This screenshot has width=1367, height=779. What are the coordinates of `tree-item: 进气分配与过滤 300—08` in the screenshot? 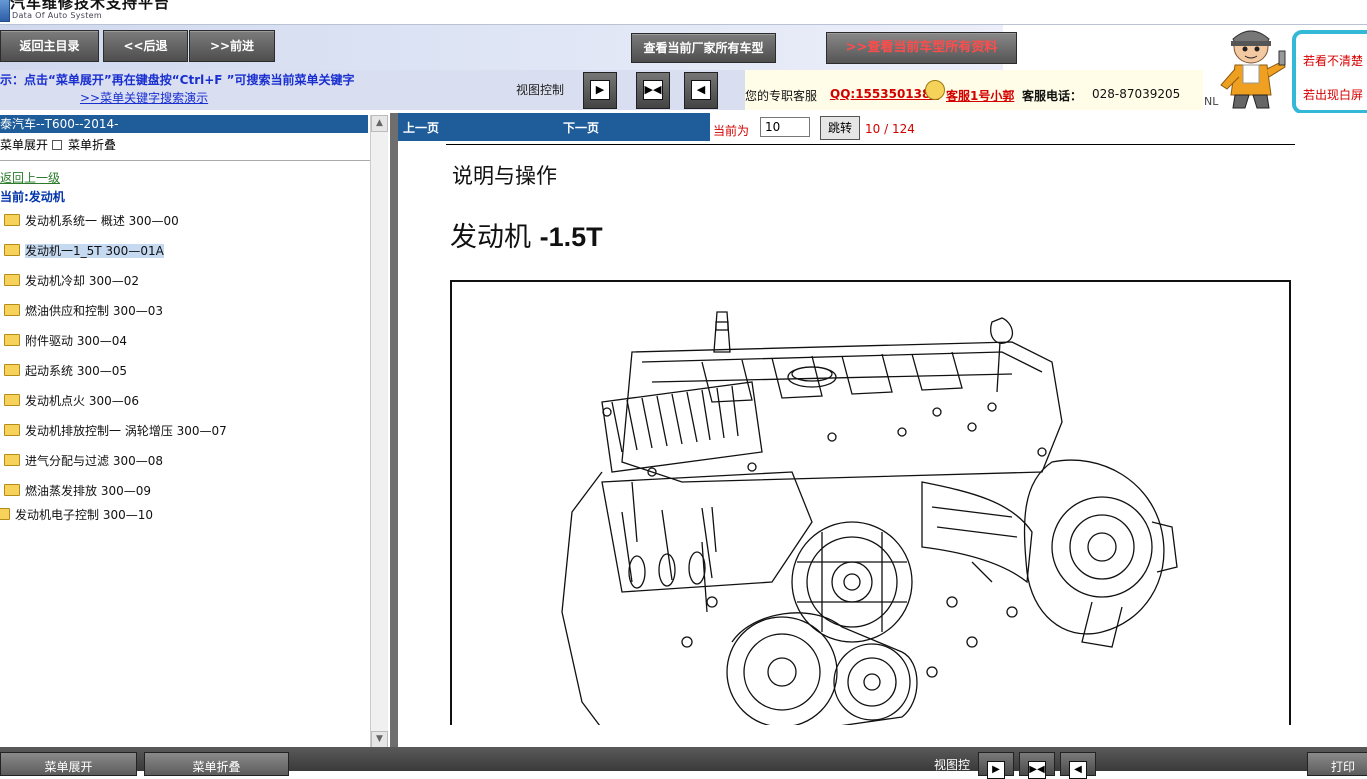 It's located at (83, 462).